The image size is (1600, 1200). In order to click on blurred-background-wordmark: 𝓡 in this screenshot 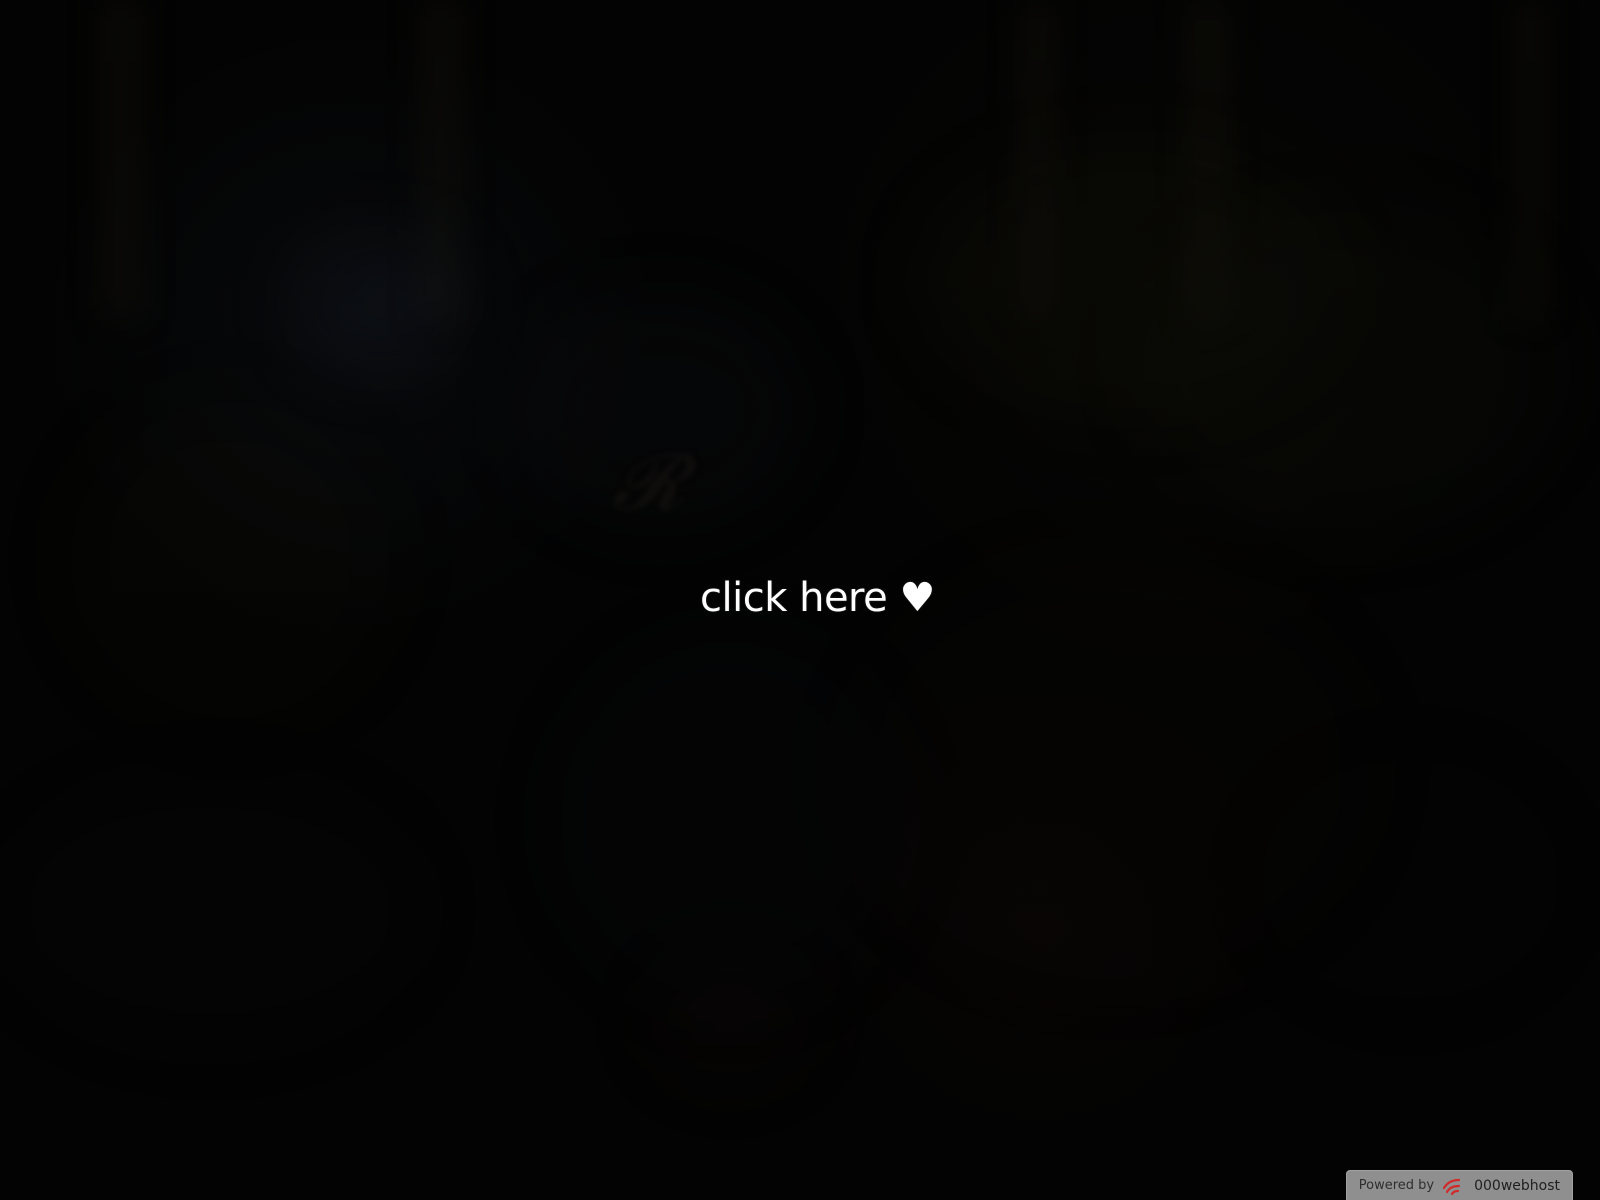, I will do `click(649, 483)`.